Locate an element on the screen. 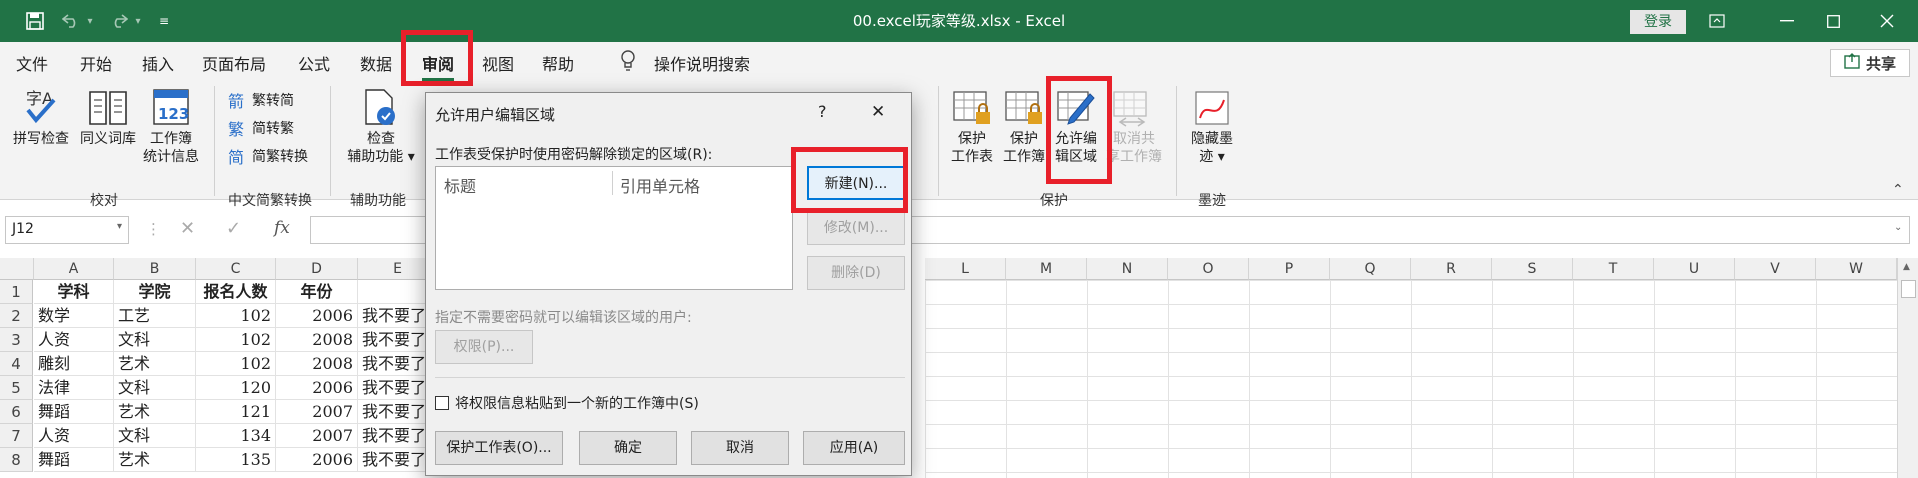 The height and width of the screenshot is (478, 1918). select-all-corner is located at coordinates (17, 269).